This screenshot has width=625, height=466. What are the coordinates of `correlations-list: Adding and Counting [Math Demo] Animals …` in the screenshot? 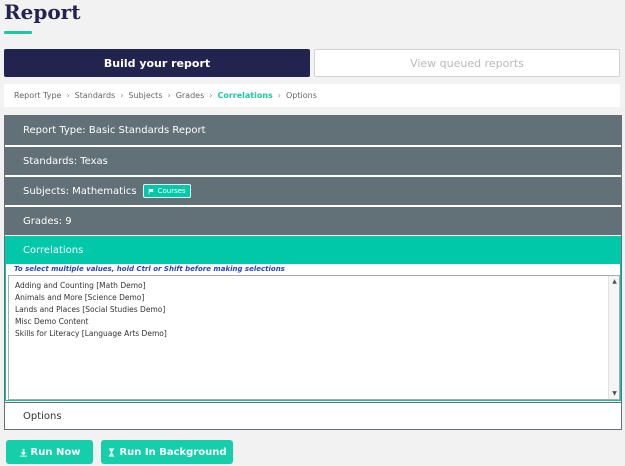 It's located at (91, 310).